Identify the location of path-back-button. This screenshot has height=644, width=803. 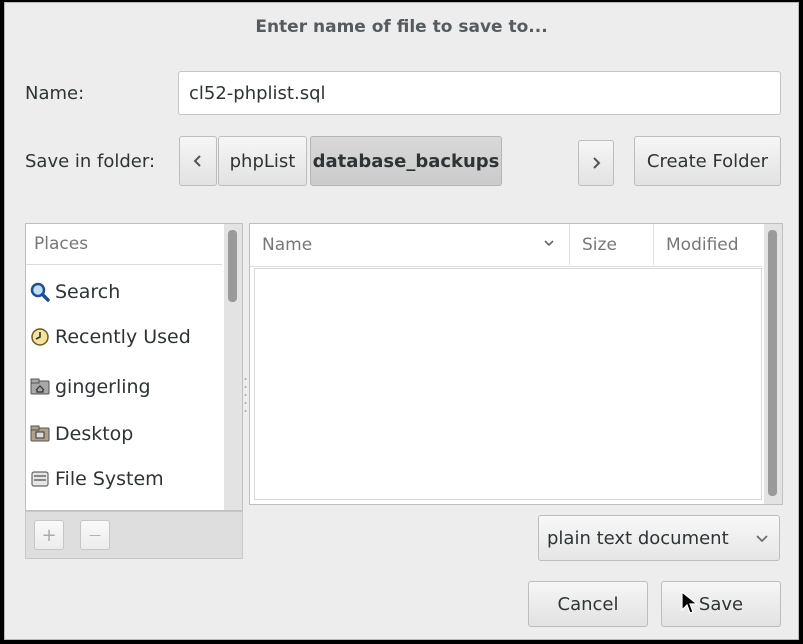
(198, 161).